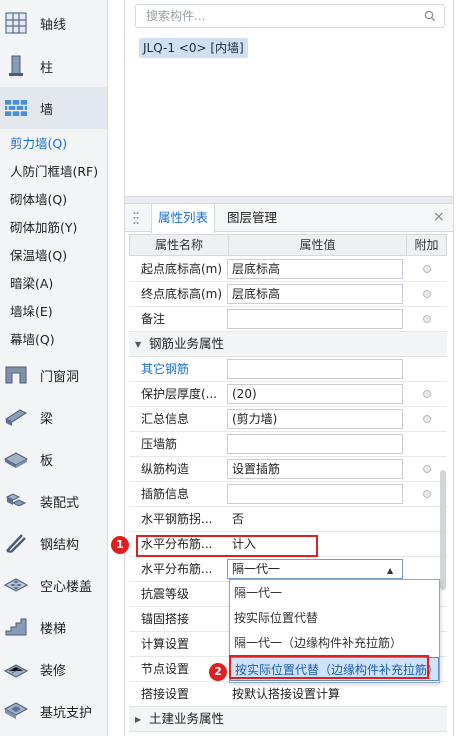 The width and height of the screenshot is (462, 736). Describe the element at coordinates (16, 627) in the screenshot. I see `stair-icon` at that location.